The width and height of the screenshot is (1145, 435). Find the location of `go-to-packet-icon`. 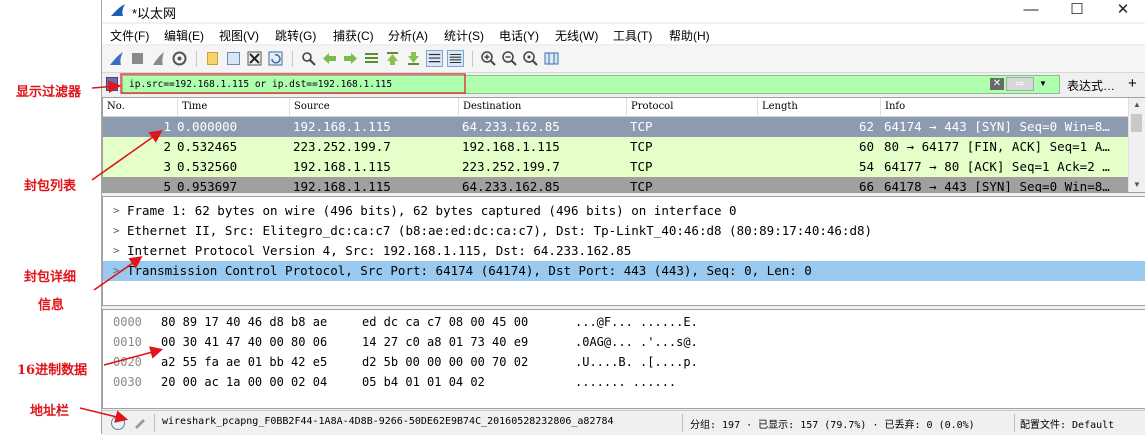

go-to-packet-icon is located at coordinates (371, 58).